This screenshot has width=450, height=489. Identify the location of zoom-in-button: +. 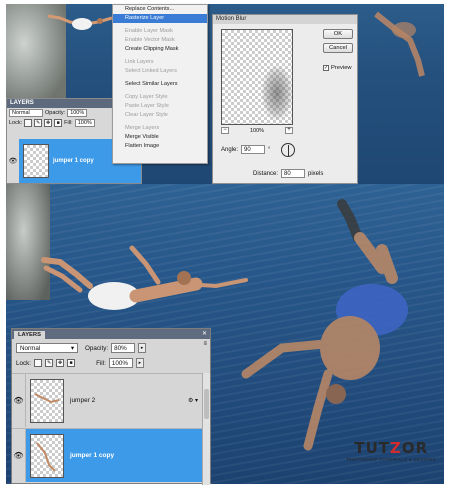
(288, 130).